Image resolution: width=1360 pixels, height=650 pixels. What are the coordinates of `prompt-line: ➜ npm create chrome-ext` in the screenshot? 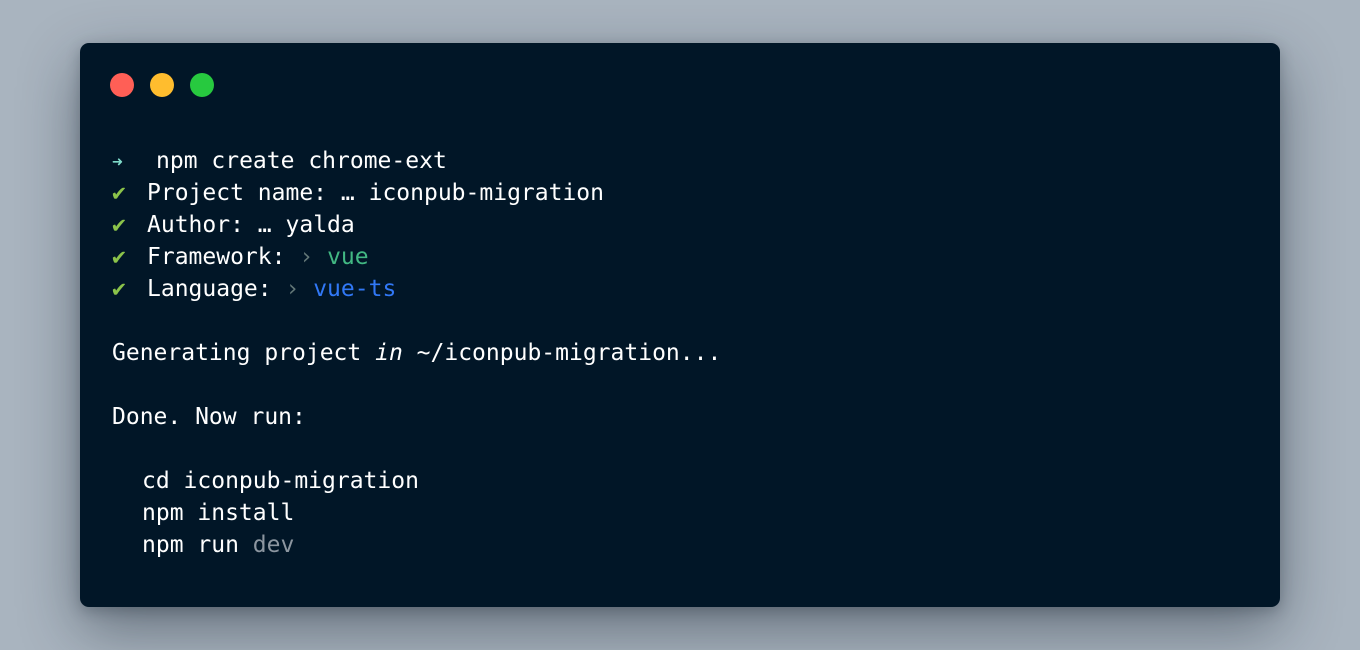 It's located at (681, 161).